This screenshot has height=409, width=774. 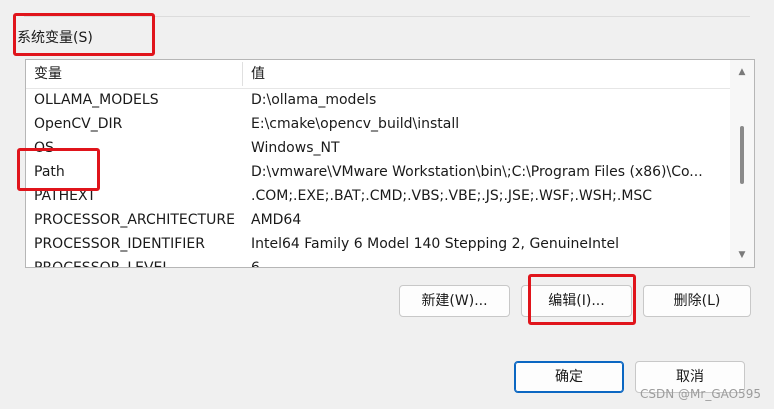 What do you see at coordinates (378, 100) in the screenshot?
I see `table-row: OLLAMA_MODELS D:\ollama_models` at bounding box center [378, 100].